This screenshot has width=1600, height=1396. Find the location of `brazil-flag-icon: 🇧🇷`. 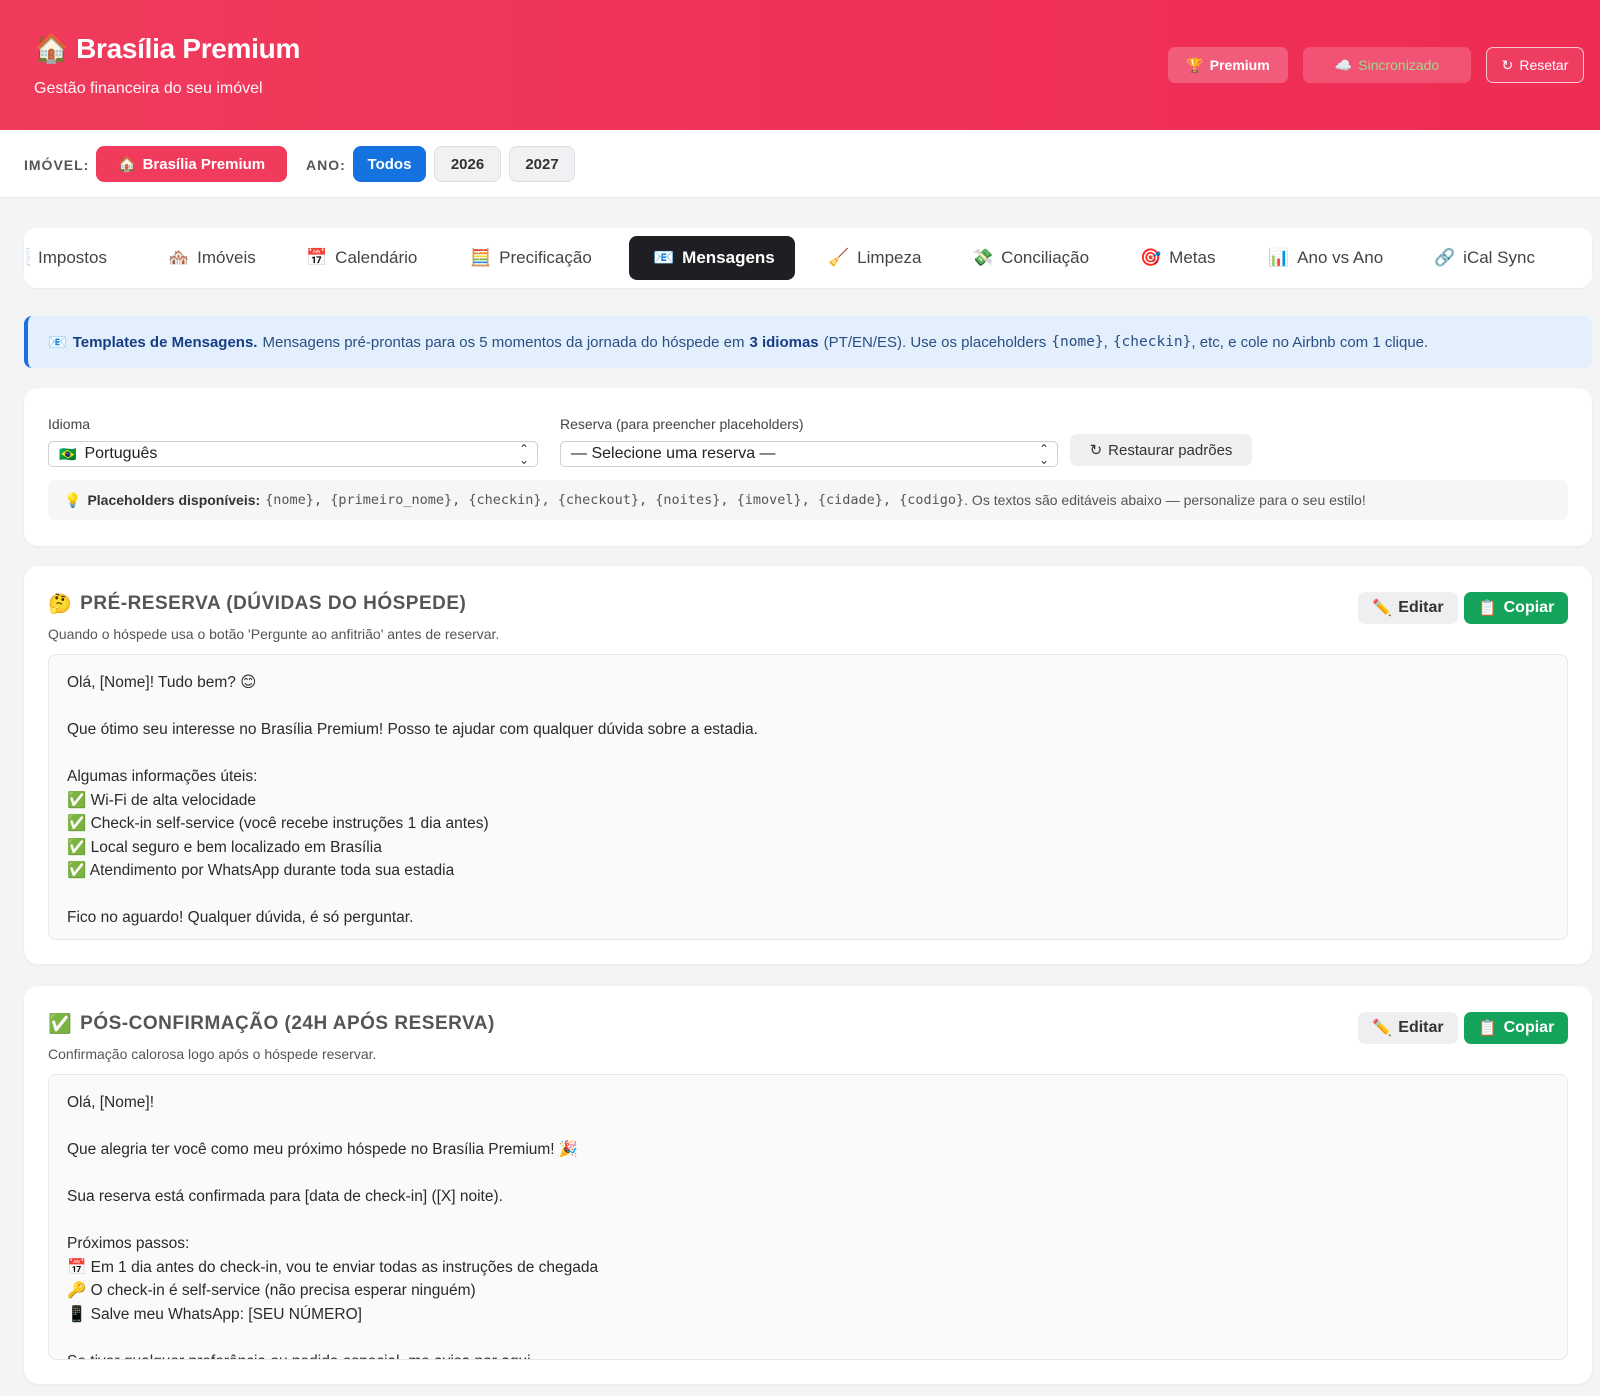

brazil-flag-icon: 🇧🇷 is located at coordinates (68, 453).